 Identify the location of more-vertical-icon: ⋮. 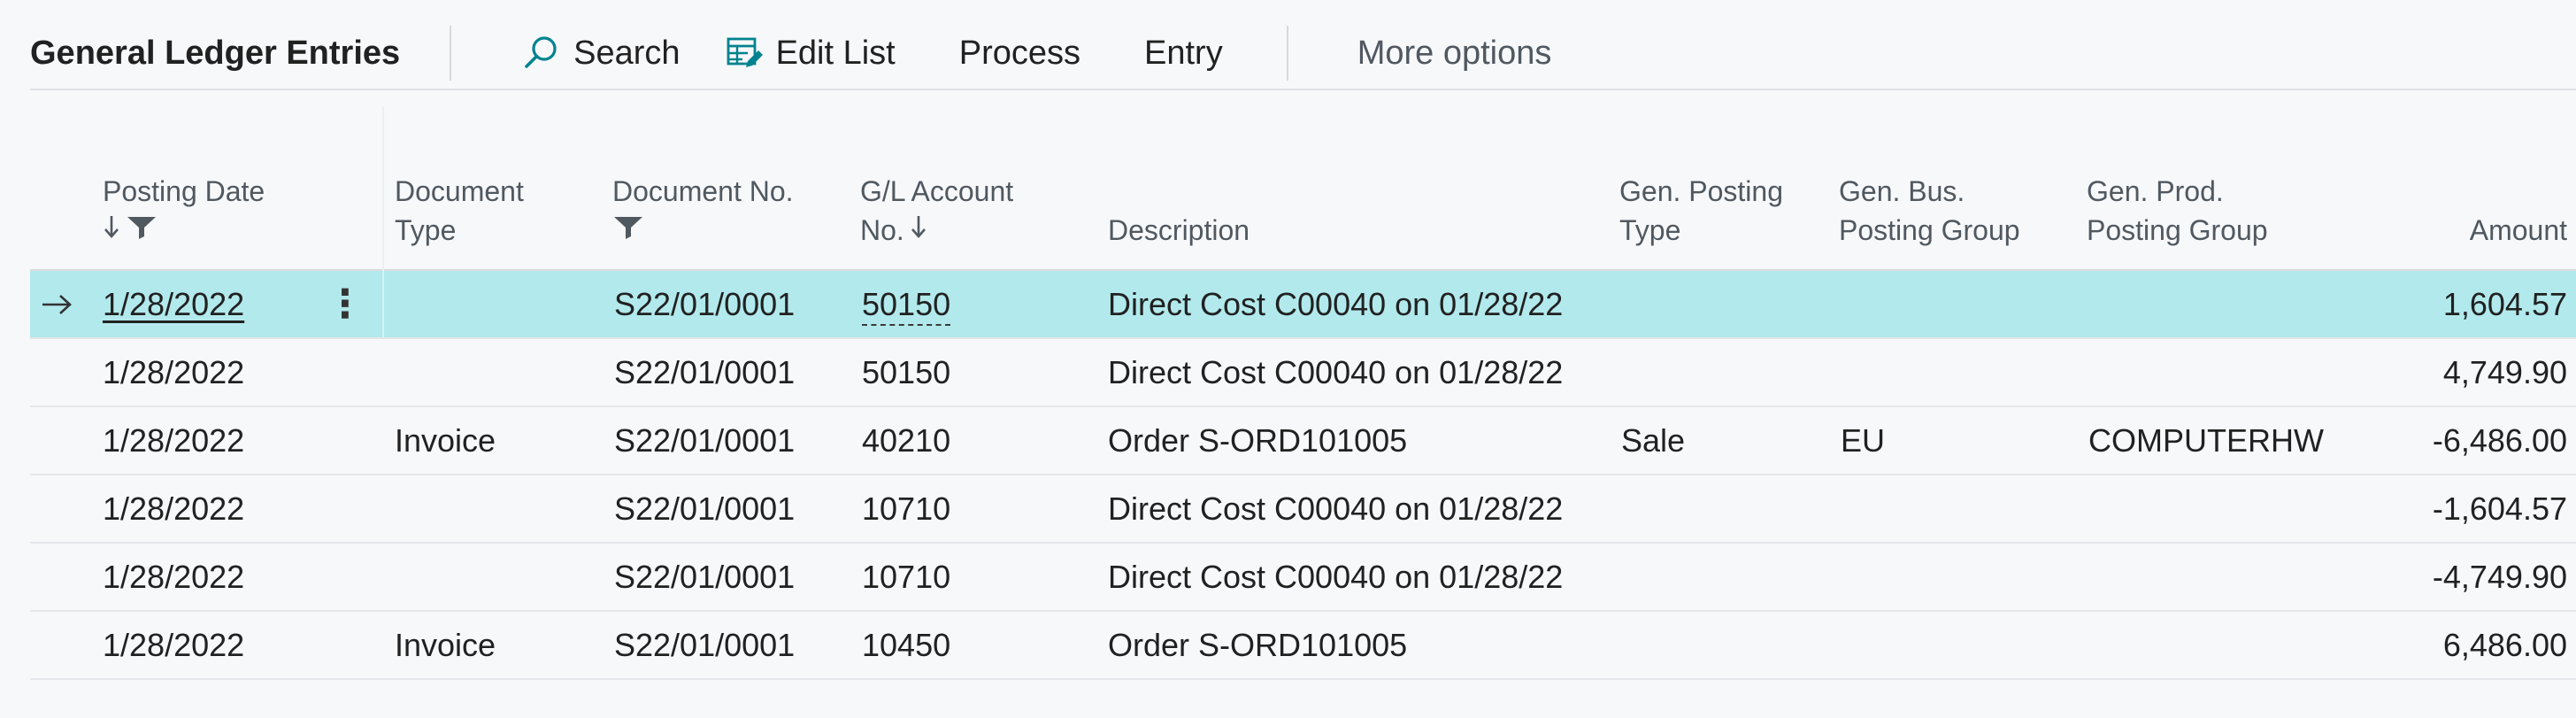
(345, 304).